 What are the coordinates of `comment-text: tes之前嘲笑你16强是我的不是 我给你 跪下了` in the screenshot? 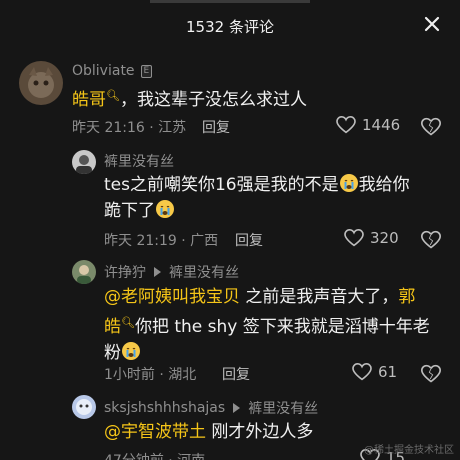 It's located at (257, 197).